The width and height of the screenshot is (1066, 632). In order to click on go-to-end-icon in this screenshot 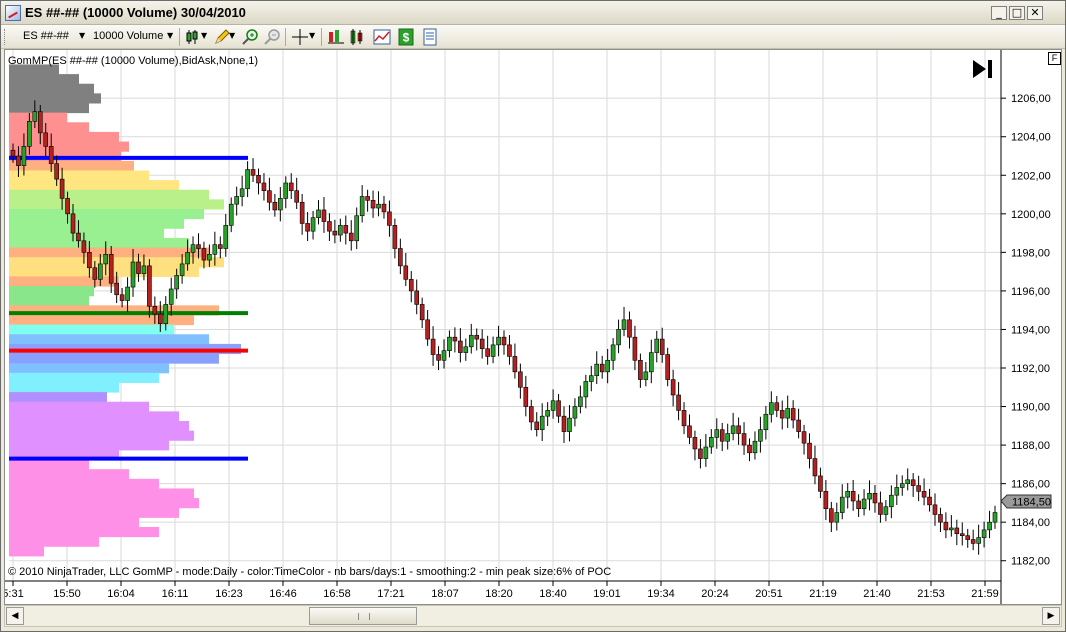, I will do `click(982, 69)`.